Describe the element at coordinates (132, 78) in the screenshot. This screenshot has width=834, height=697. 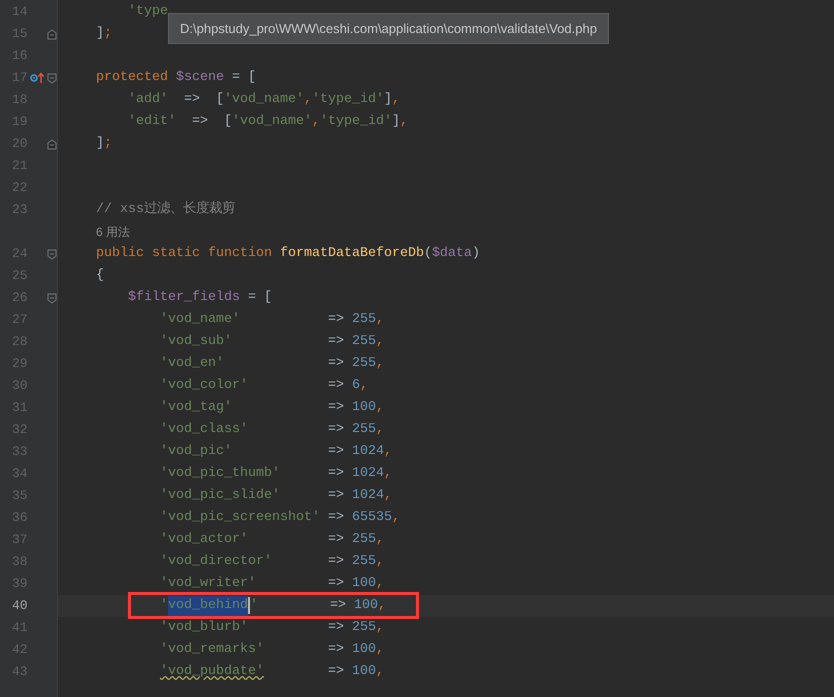
I see `code-token: protected` at that location.